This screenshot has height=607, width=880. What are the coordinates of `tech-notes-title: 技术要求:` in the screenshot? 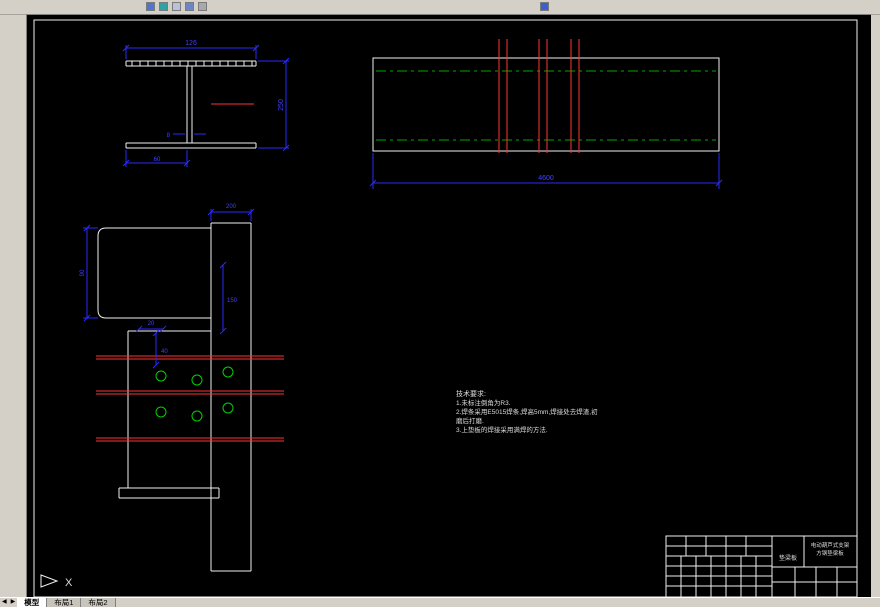 It's located at (471, 393).